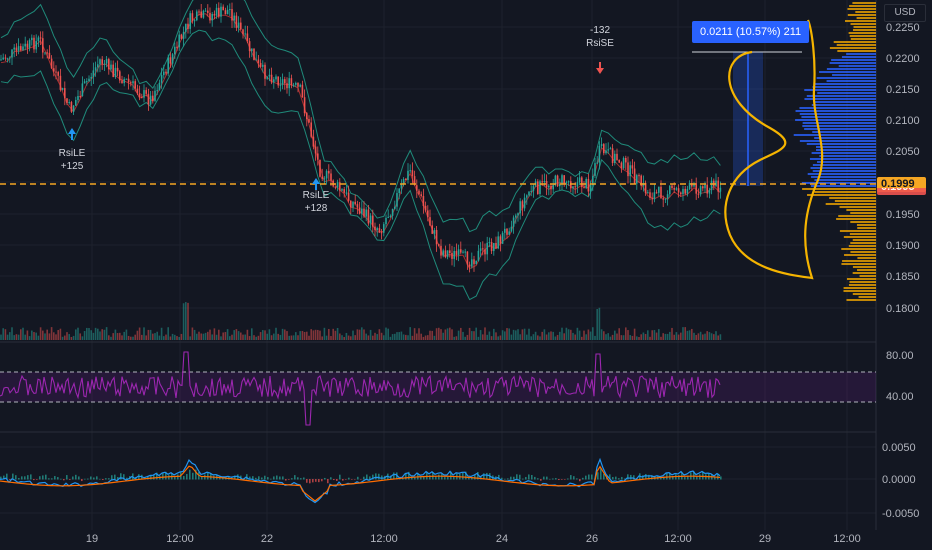 This screenshot has width=932, height=550. What do you see at coordinates (600, 68) in the screenshot?
I see `down-arrow-icon` at bounding box center [600, 68].